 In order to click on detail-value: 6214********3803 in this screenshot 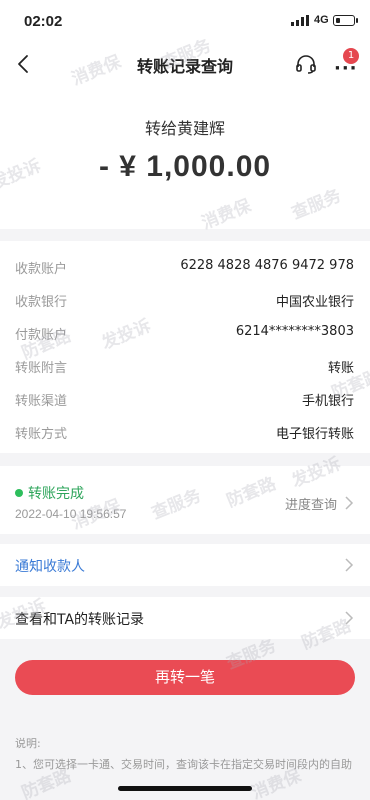, I will do `click(294, 331)`.